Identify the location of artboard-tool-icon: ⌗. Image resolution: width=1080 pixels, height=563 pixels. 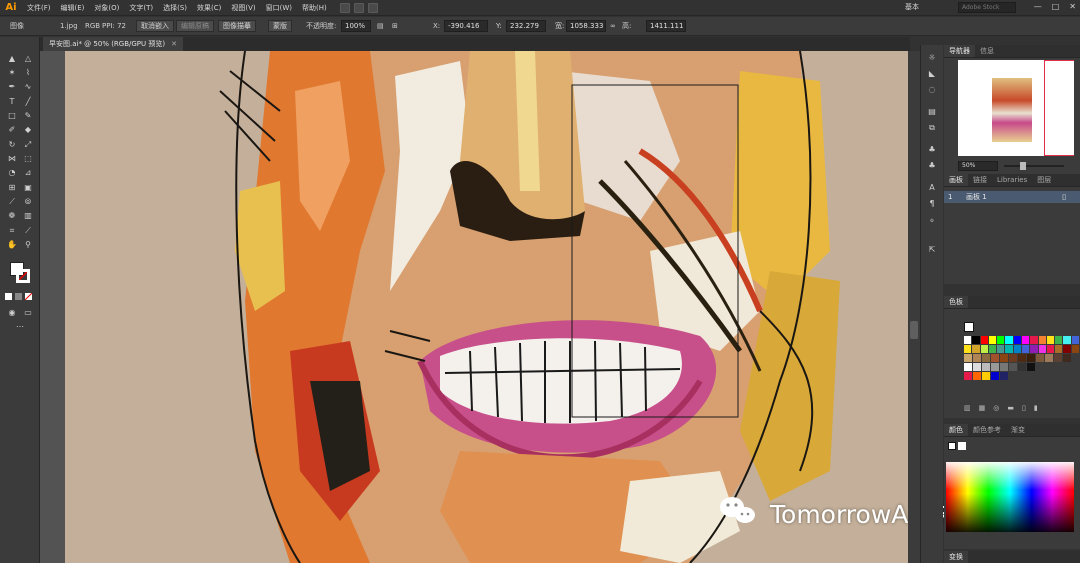
(12, 230).